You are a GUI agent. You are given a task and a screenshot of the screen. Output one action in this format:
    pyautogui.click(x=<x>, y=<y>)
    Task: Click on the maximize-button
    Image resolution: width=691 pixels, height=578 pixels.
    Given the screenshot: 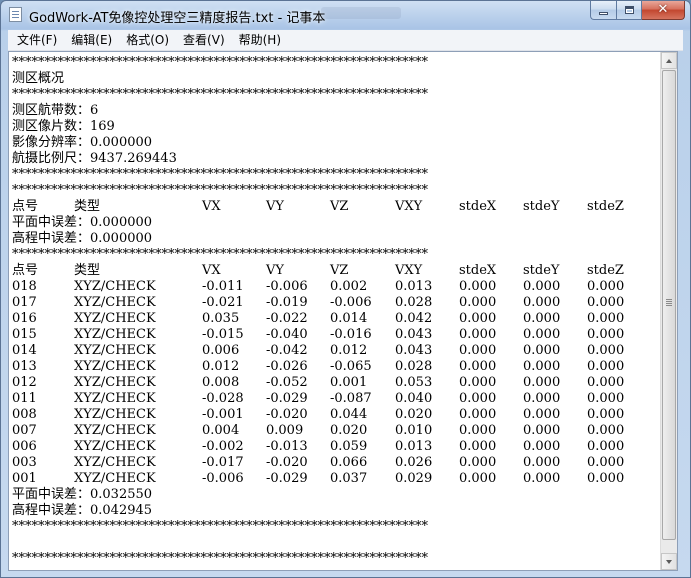 What is the action you would take?
    pyautogui.click(x=629, y=10)
    